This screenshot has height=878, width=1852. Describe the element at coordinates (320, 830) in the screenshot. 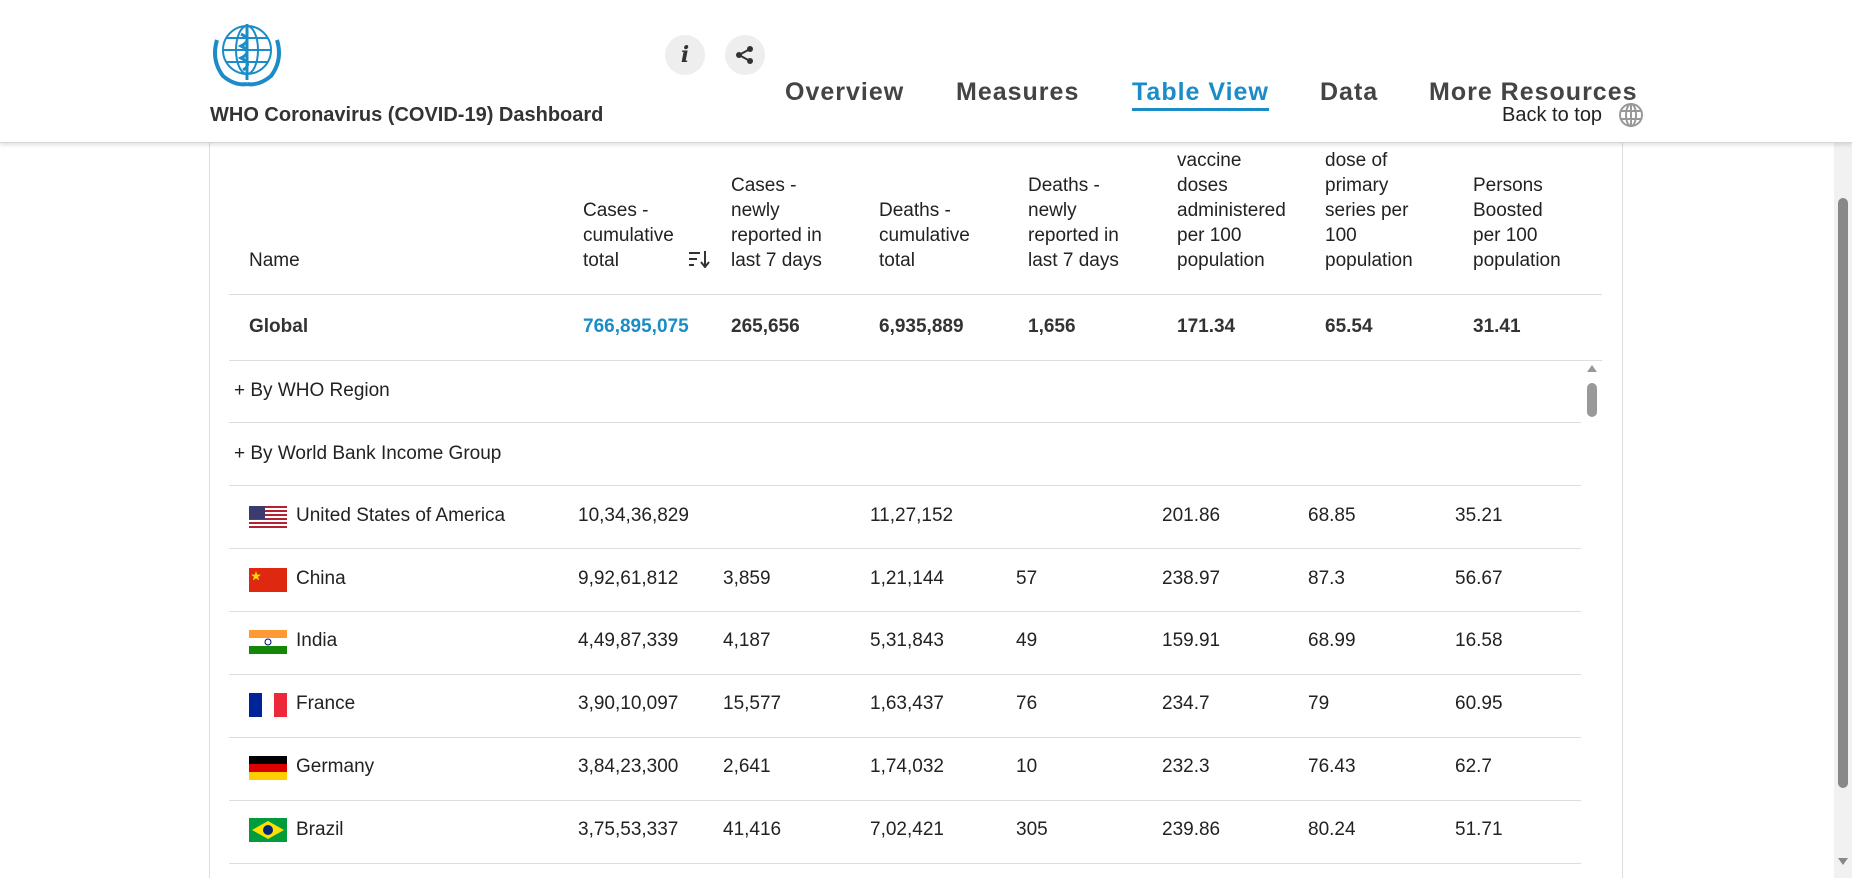

I see `country-name: Brazil` at that location.